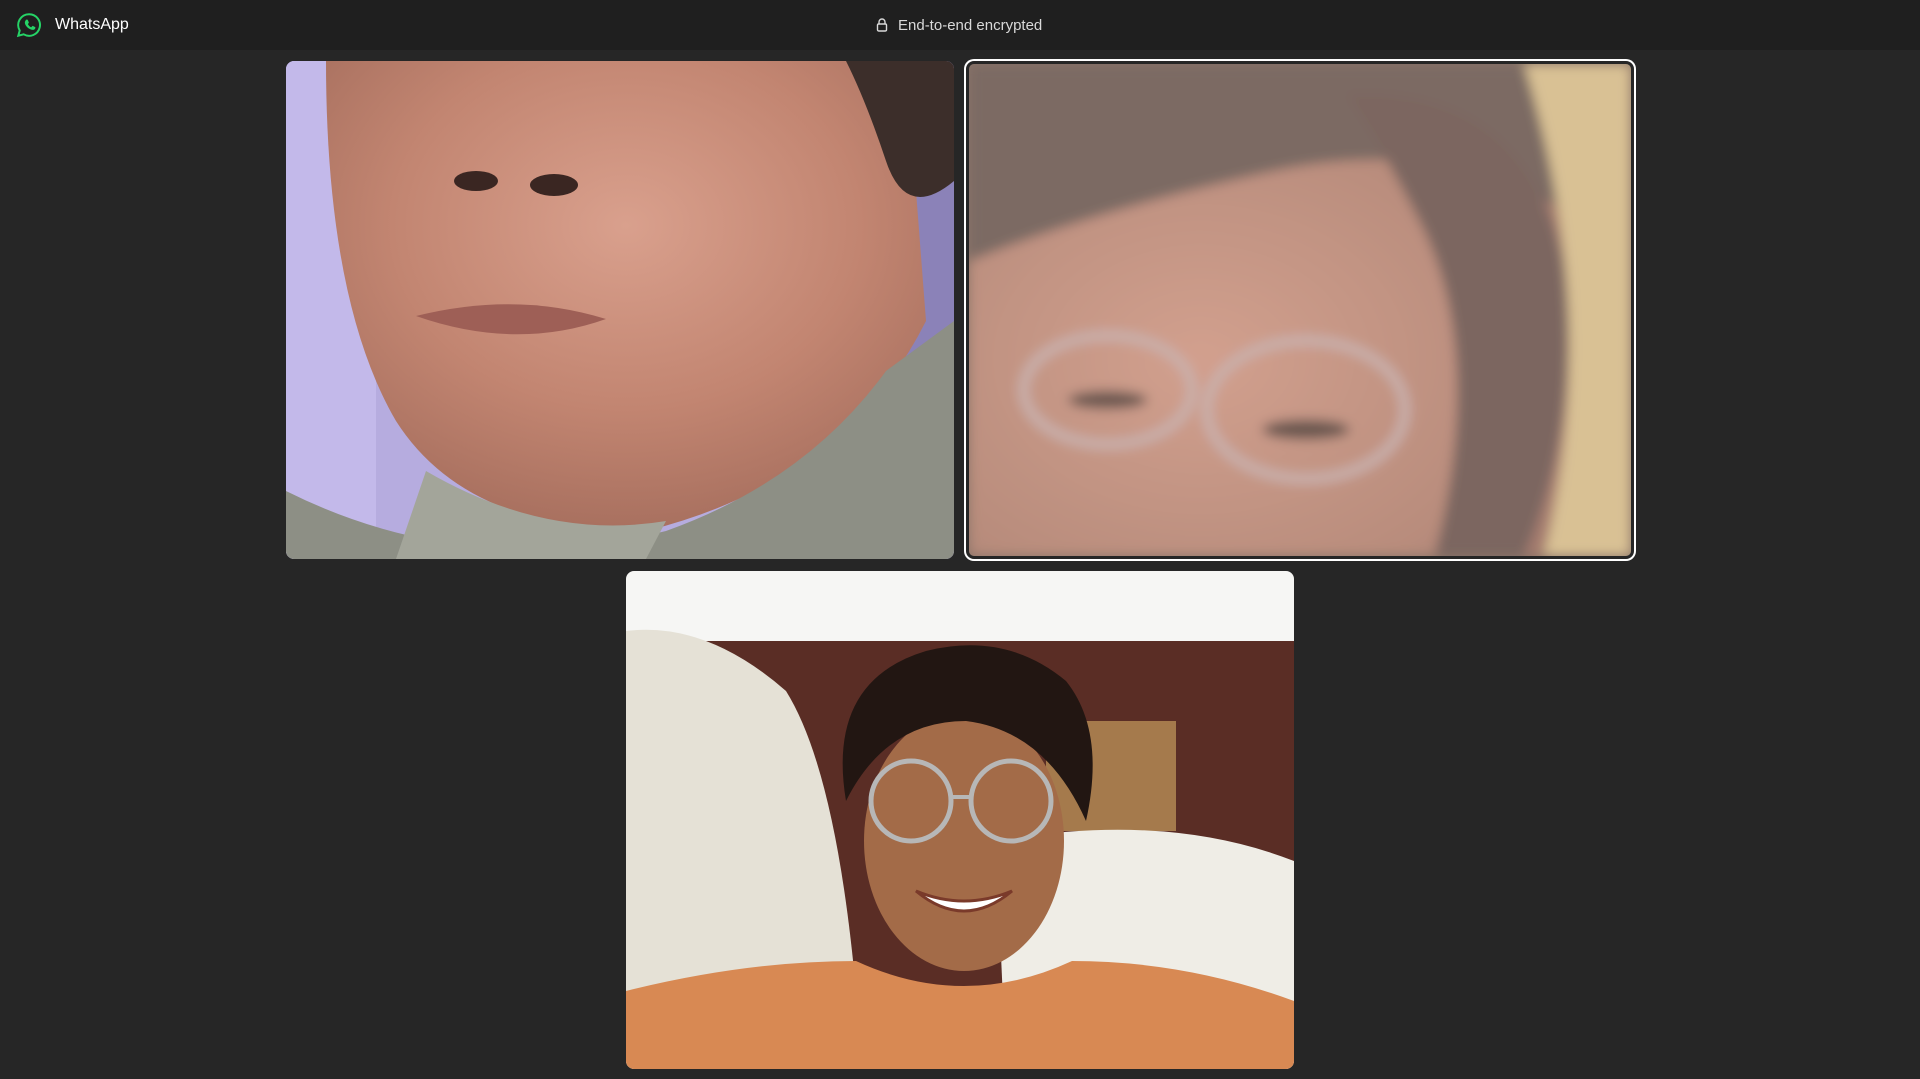 This screenshot has width=1920, height=1079. What do you see at coordinates (970, 25) in the screenshot?
I see `encryption-label: End-to-end encrypted` at bounding box center [970, 25].